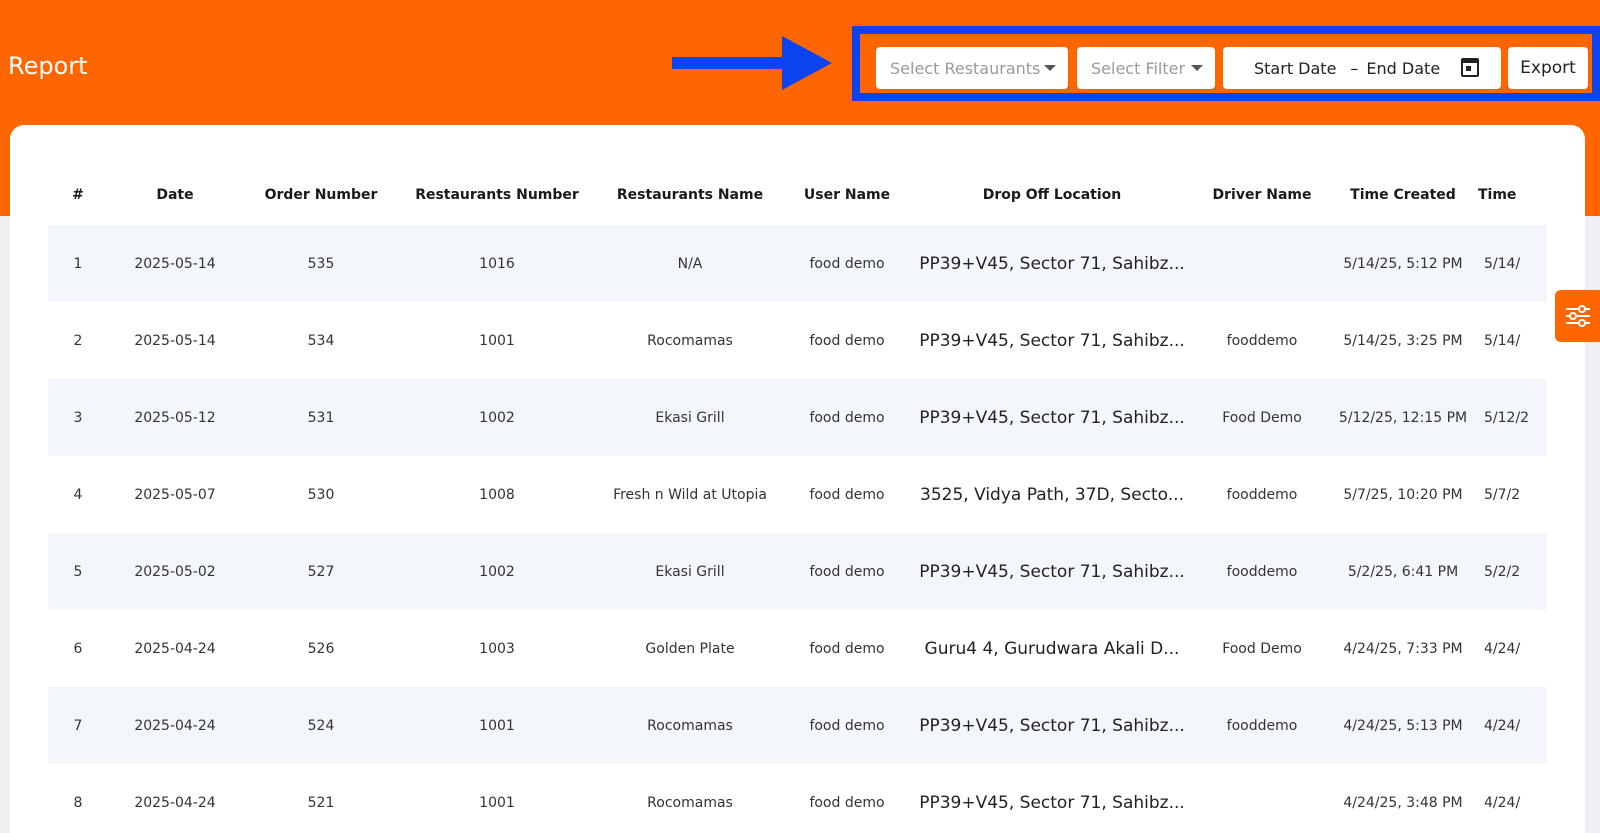 The image size is (1600, 833). I want to click on cell-index: 4, so click(78, 494).